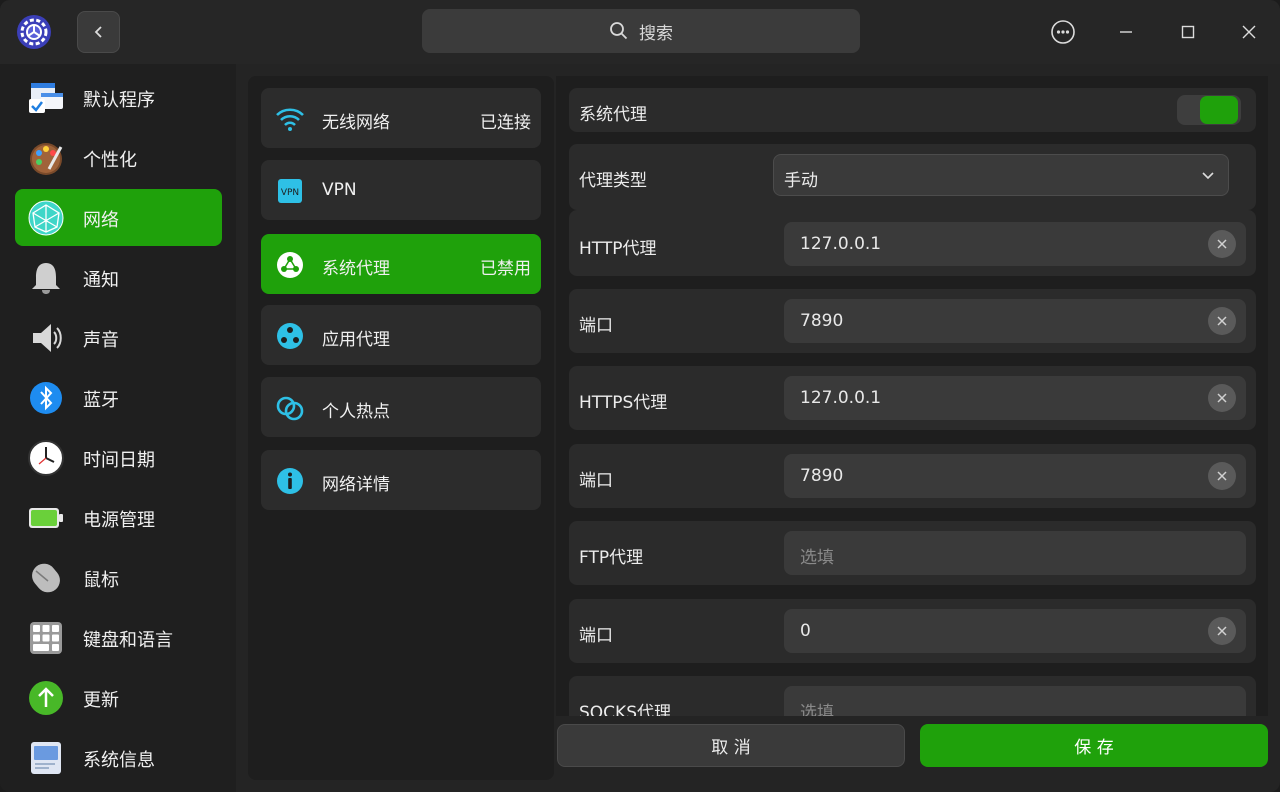 This screenshot has width=1280, height=792. I want to click on network-menu-item-details: 网络详情, so click(401, 480).